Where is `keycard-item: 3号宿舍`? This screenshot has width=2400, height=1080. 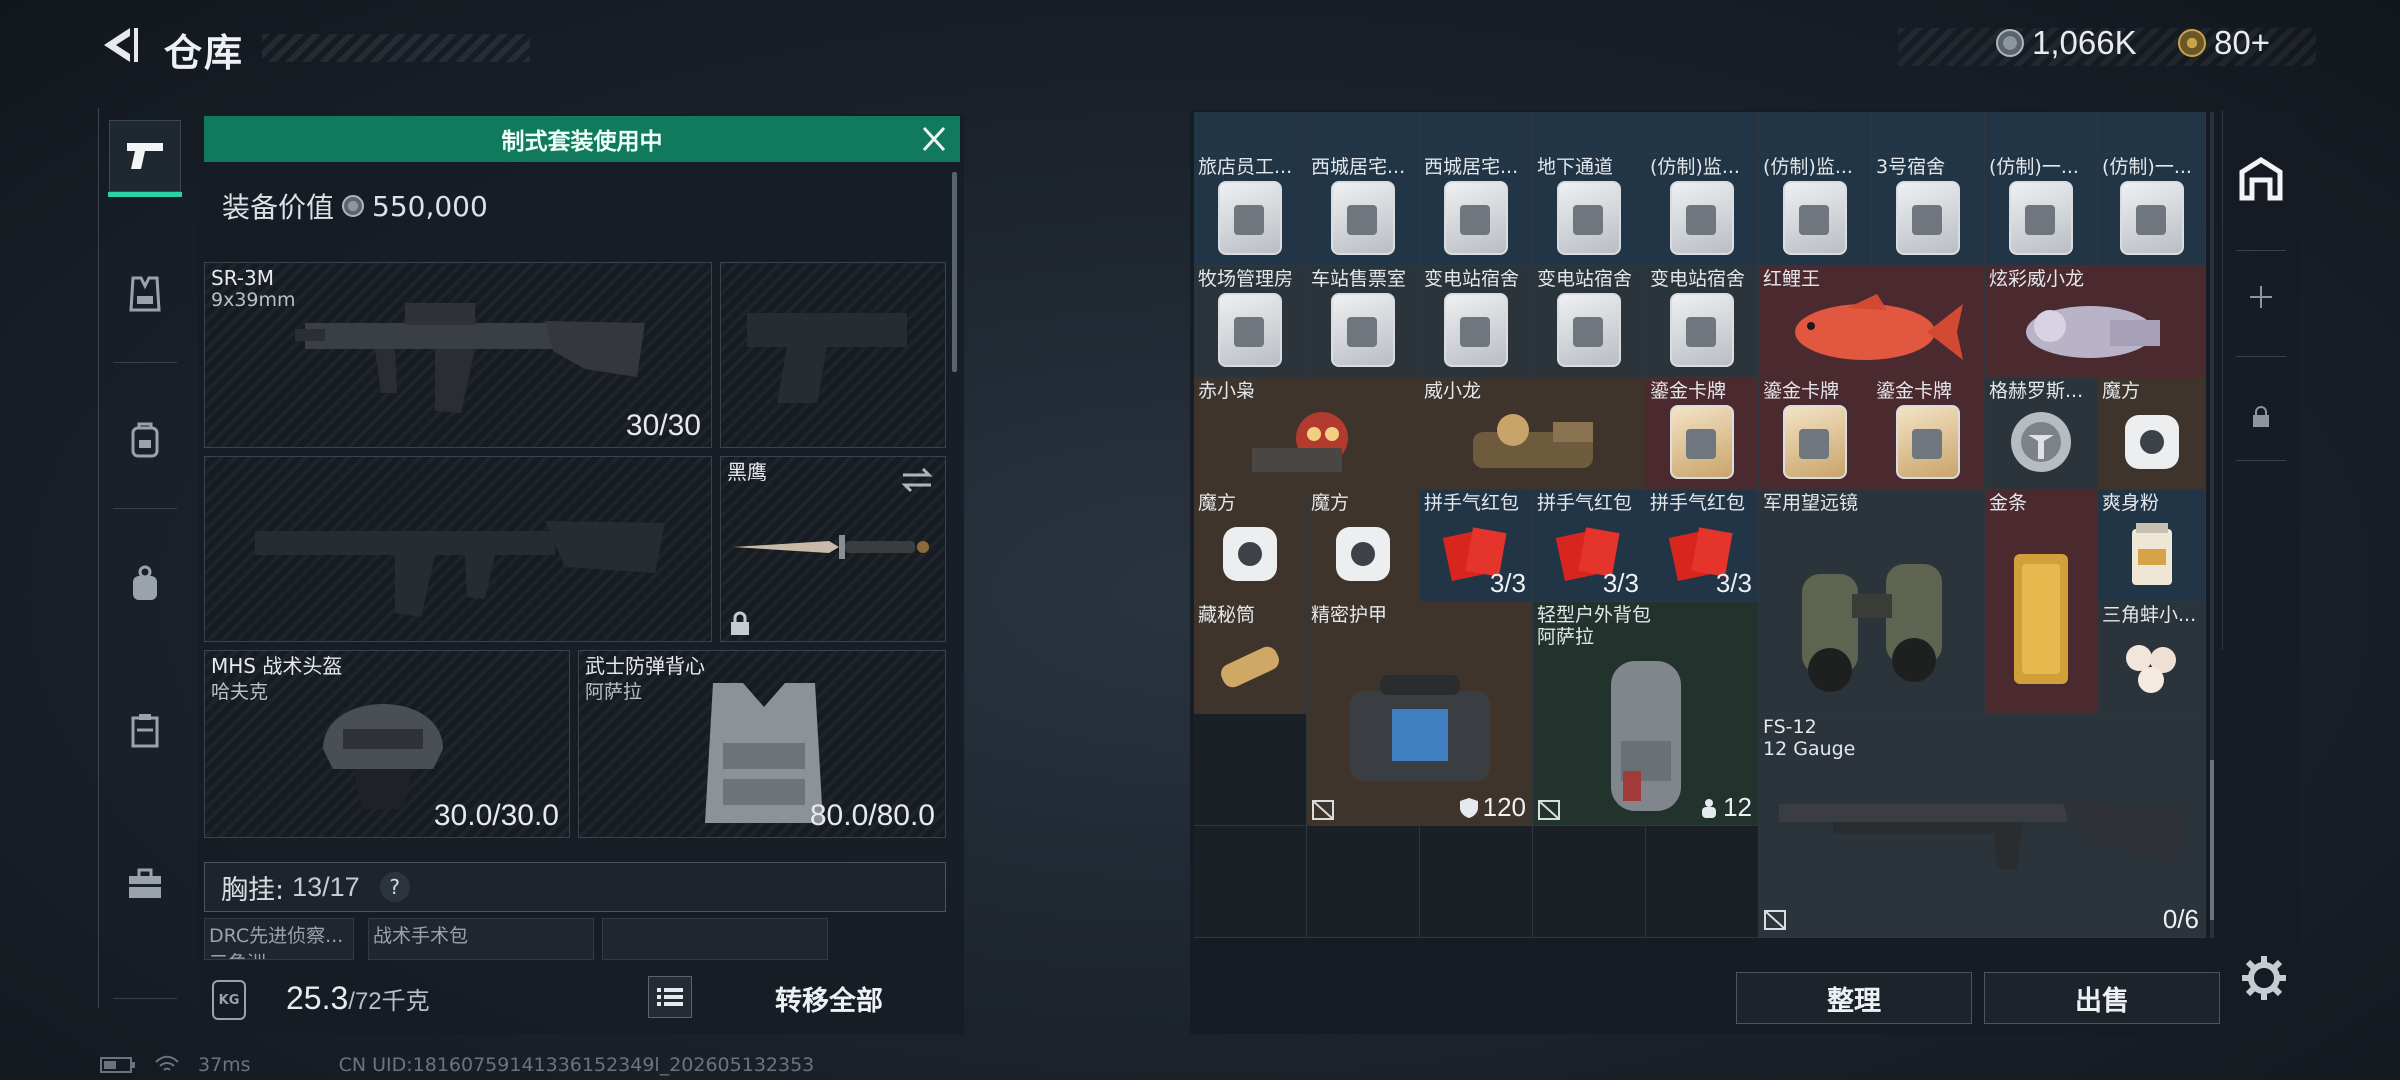 keycard-item: 3号宿舍 is located at coordinates (1928, 210).